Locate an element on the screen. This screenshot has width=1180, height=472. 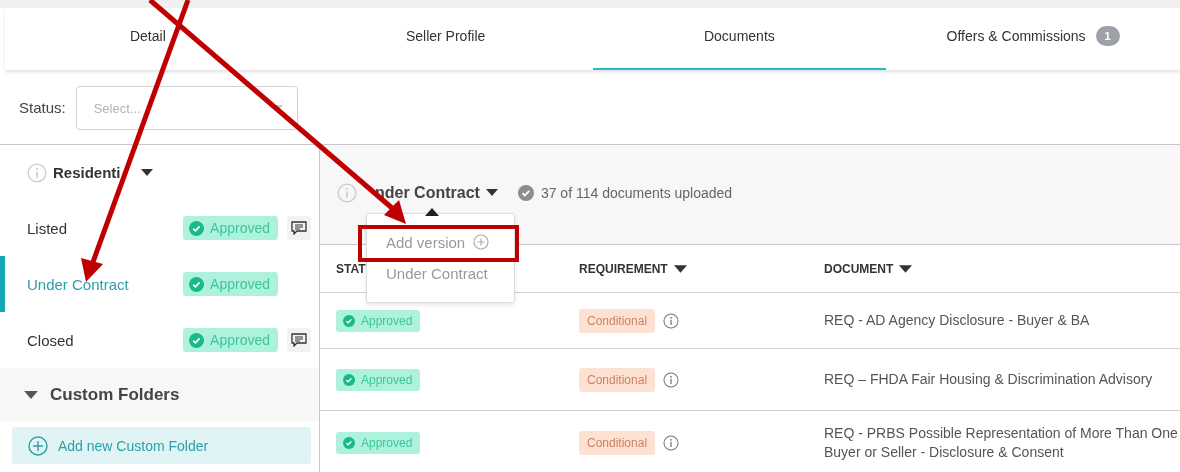
count-badge: 1 is located at coordinates (1107, 36).